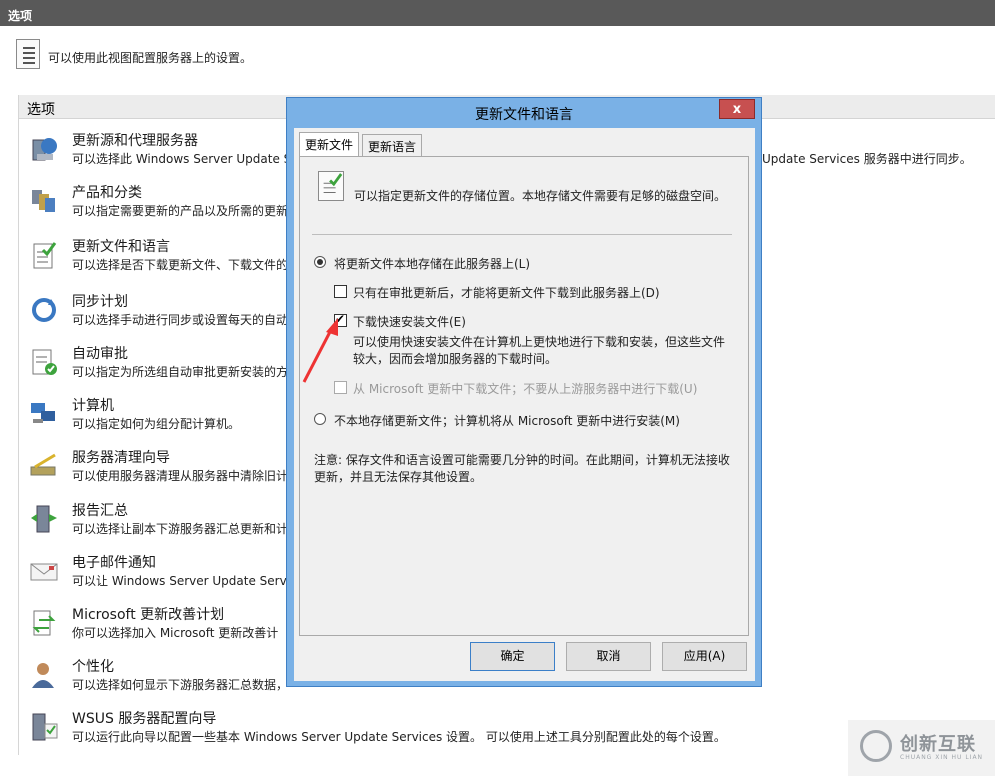 The width and height of the screenshot is (995, 776). I want to click on option-title: 更新源和代理服务器, so click(135, 140).